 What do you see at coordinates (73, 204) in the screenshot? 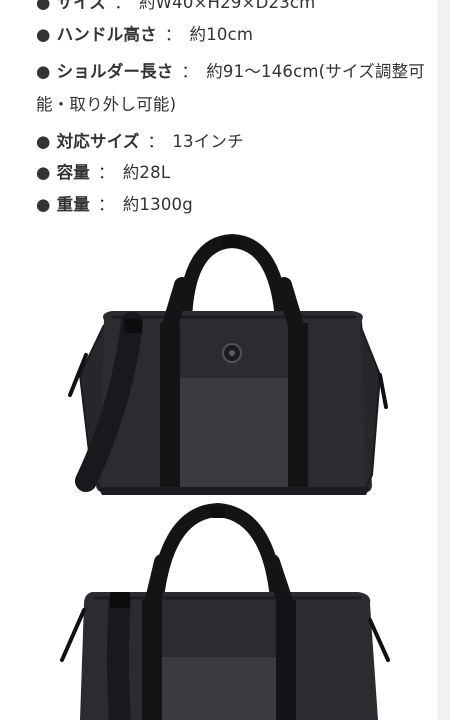
I see `spec-label: 重量` at bounding box center [73, 204].